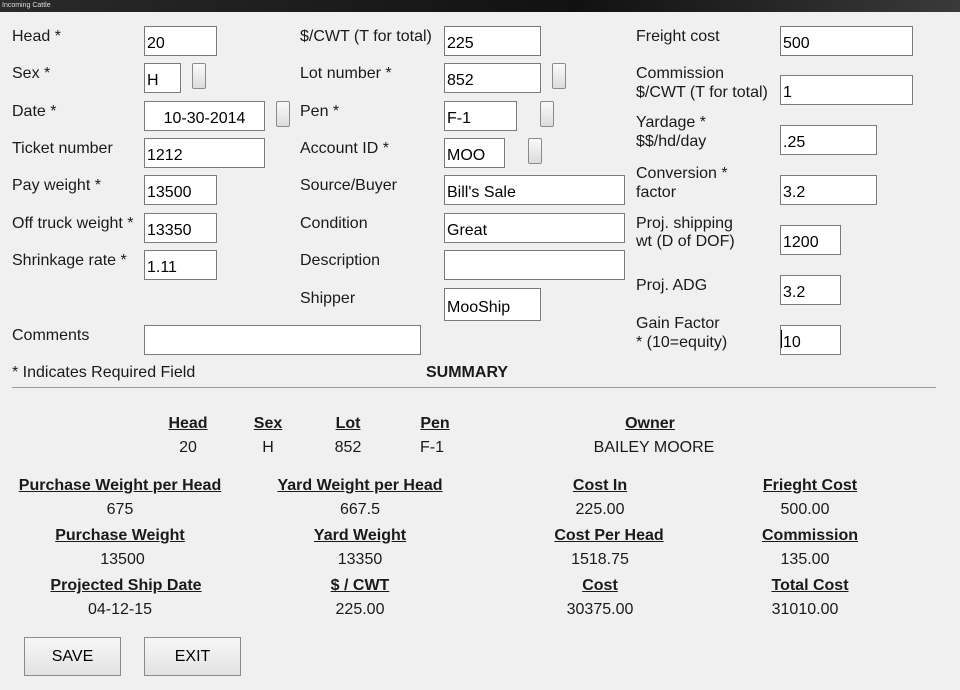 The width and height of the screenshot is (960, 690). I want to click on freight-cost-input, so click(846, 41).